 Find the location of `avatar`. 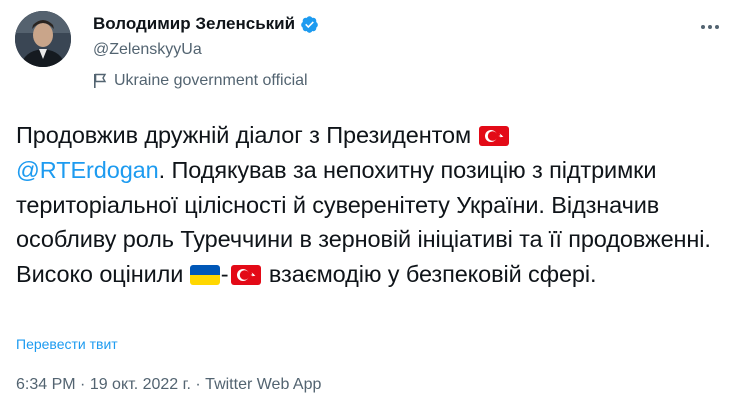

avatar is located at coordinates (43, 39).